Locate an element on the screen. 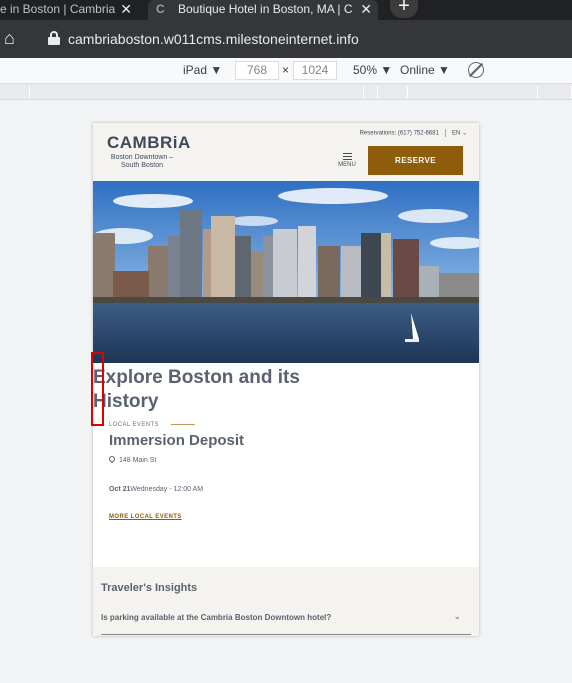 This screenshot has height=683, width=572. logo: CAMBRiA Boston Downtown – South Boston is located at coordinates (152, 151).